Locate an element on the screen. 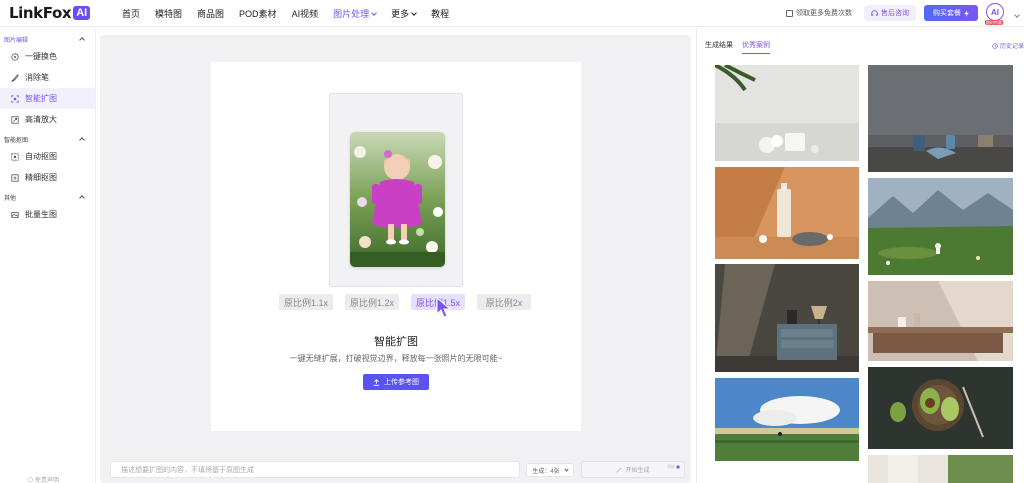  sidebar-item-batch-generate: 批量生图 is located at coordinates (47, 214).